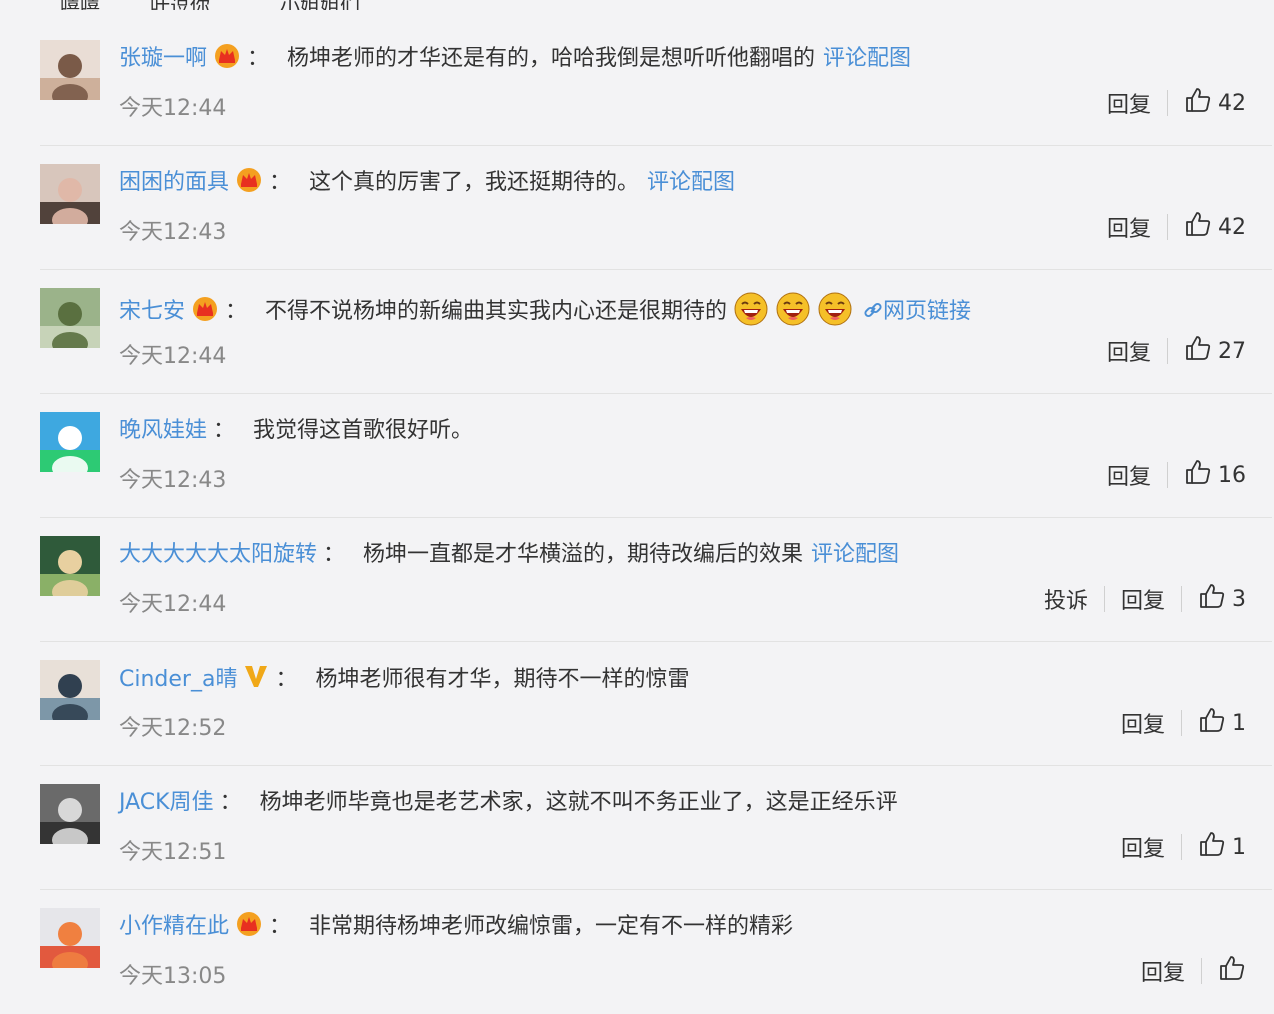 The height and width of the screenshot is (1014, 1274). What do you see at coordinates (1239, 599) in the screenshot?
I see `like-count: 3` at bounding box center [1239, 599].